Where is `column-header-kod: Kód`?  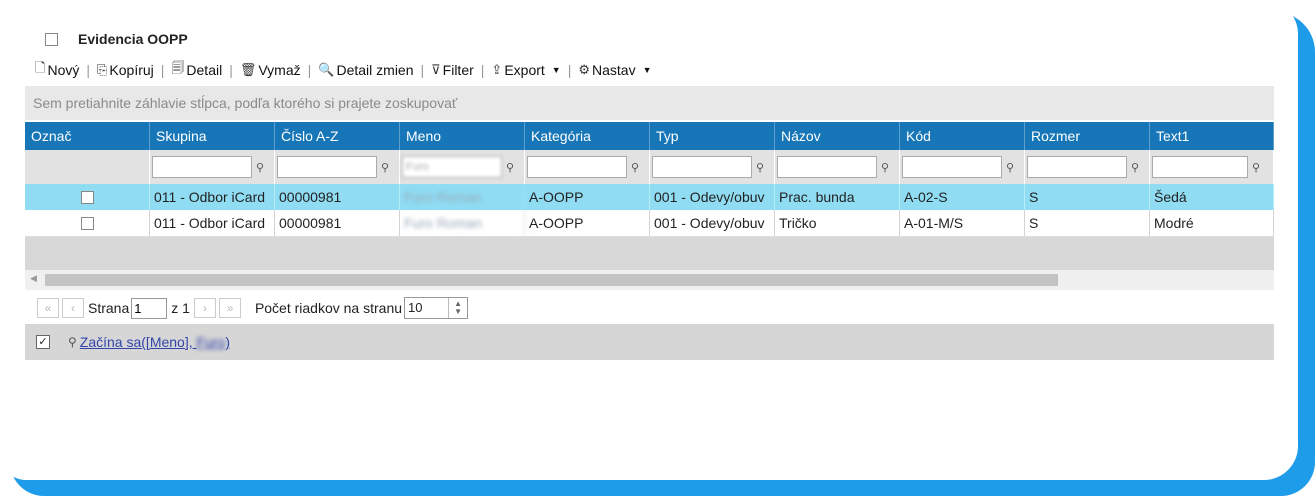 column-header-kod: Kód is located at coordinates (962, 136).